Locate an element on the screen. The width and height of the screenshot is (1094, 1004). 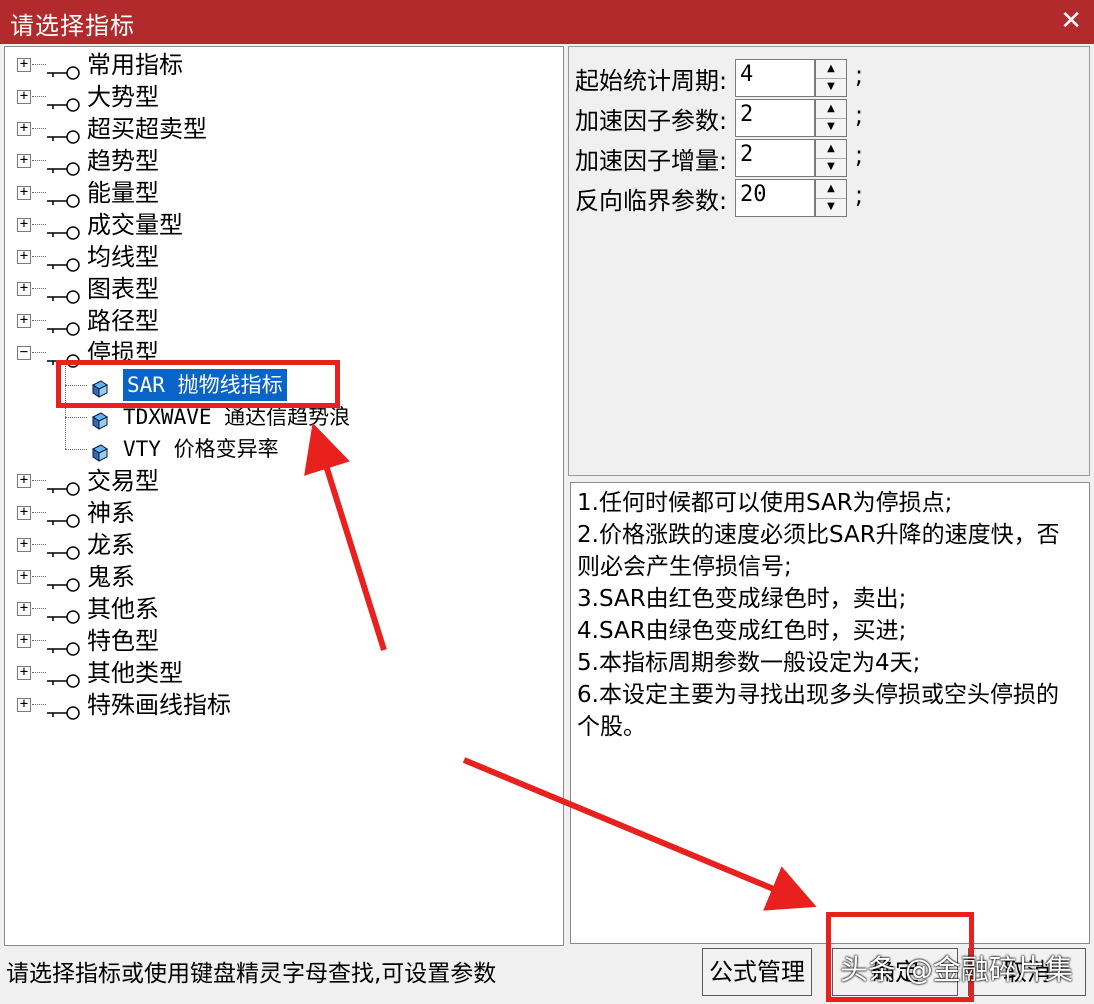
arrow-to-sar is located at coordinates (345, 536).